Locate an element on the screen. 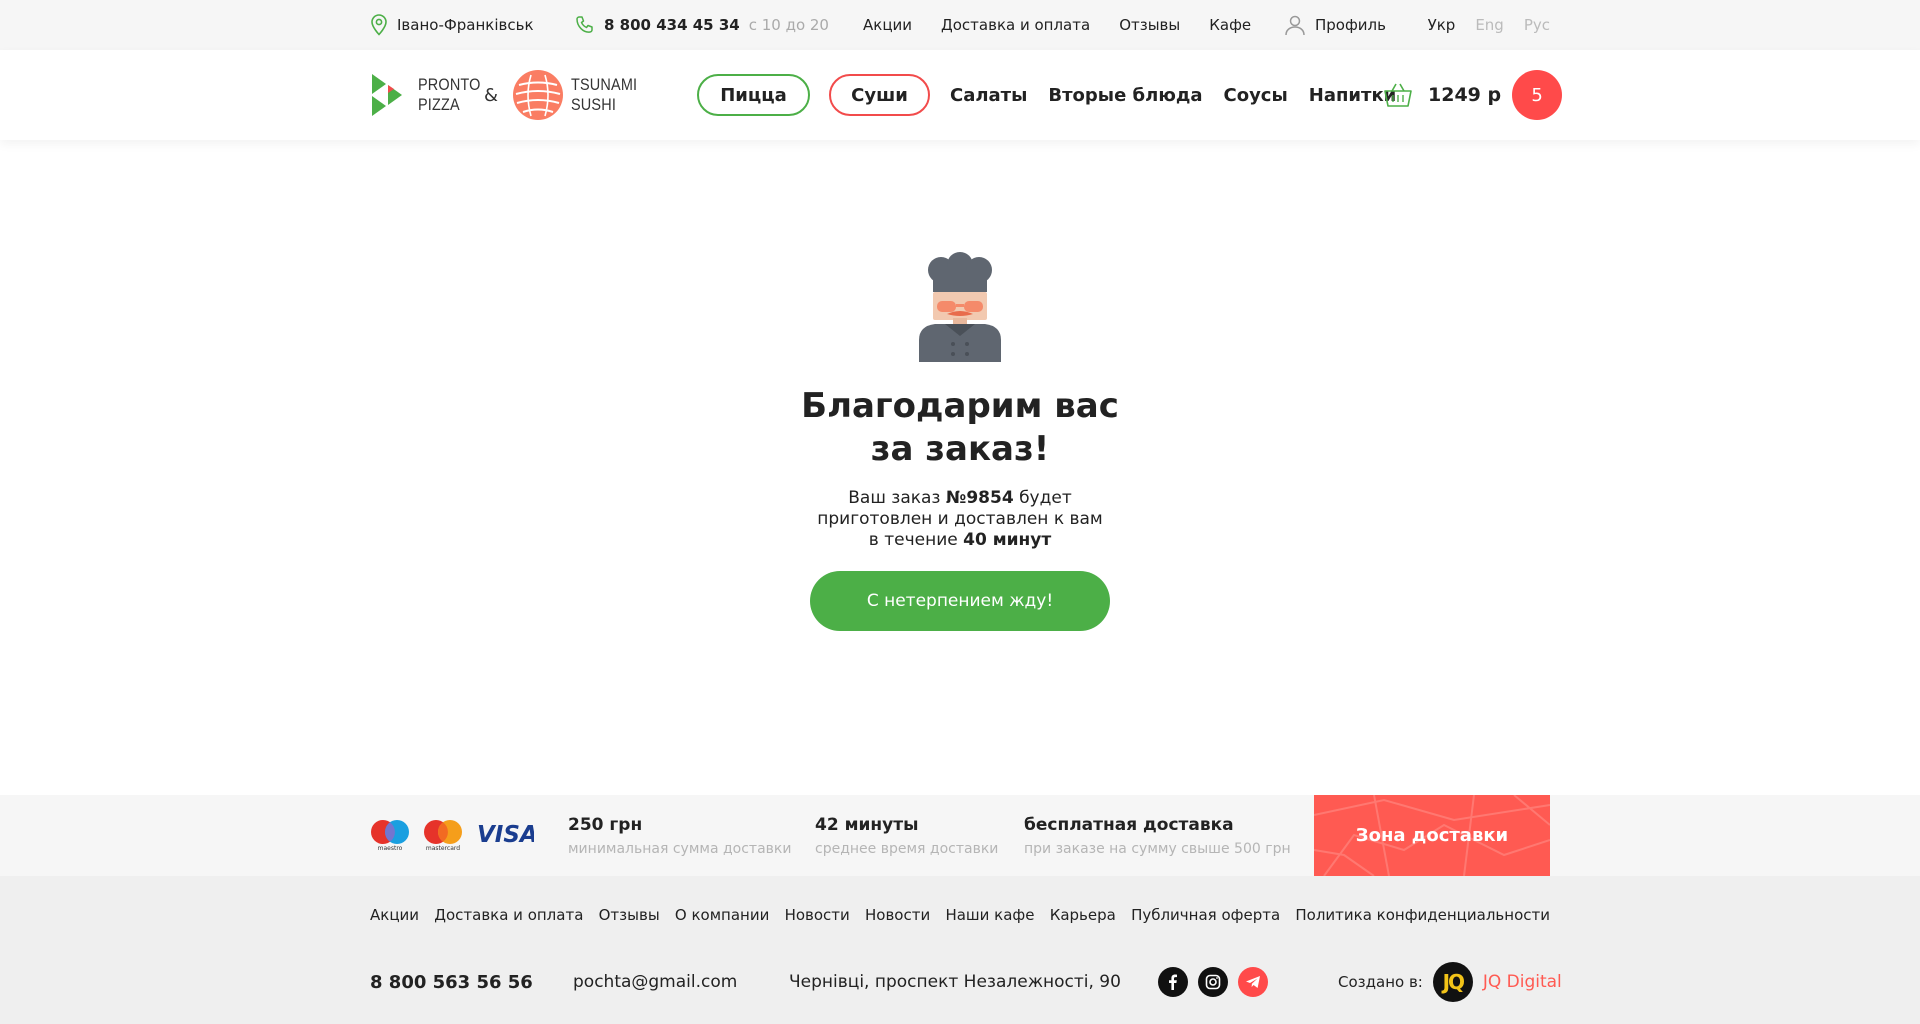 The width and height of the screenshot is (1920, 1024). nav-salads: Салаты is located at coordinates (988, 95).